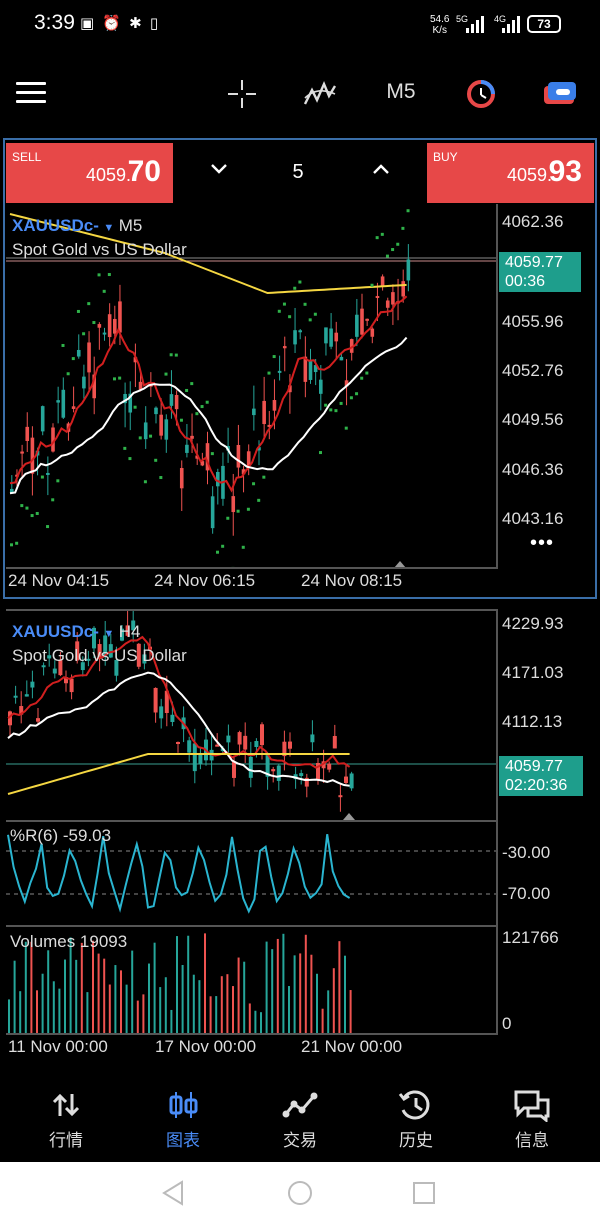  Describe the element at coordinates (475, 24) in the screenshot. I see `signal-icon` at that location.